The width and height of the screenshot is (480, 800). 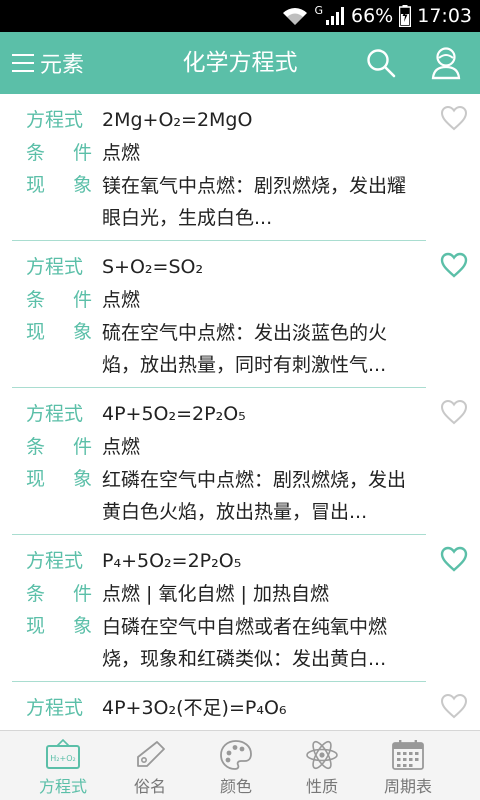 What do you see at coordinates (318, 10) in the screenshot?
I see `network-type: G` at bounding box center [318, 10].